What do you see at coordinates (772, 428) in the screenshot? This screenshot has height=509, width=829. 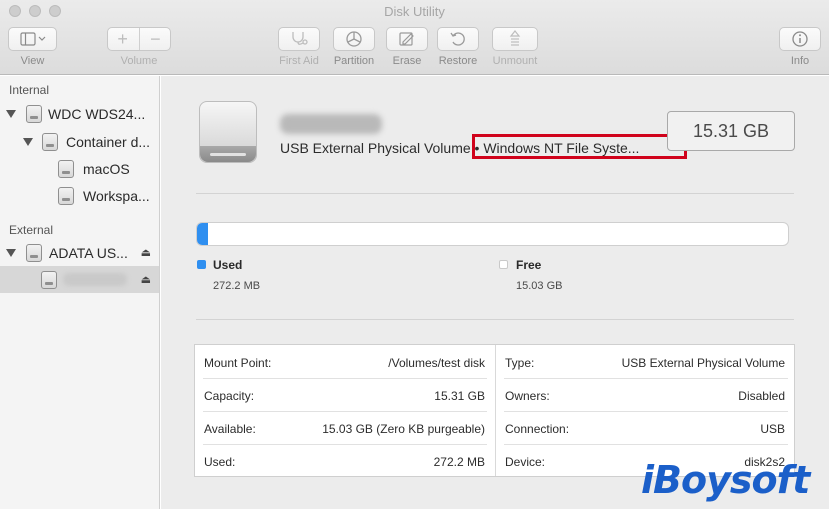 I see `info-value: USB` at bounding box center [772, 428].